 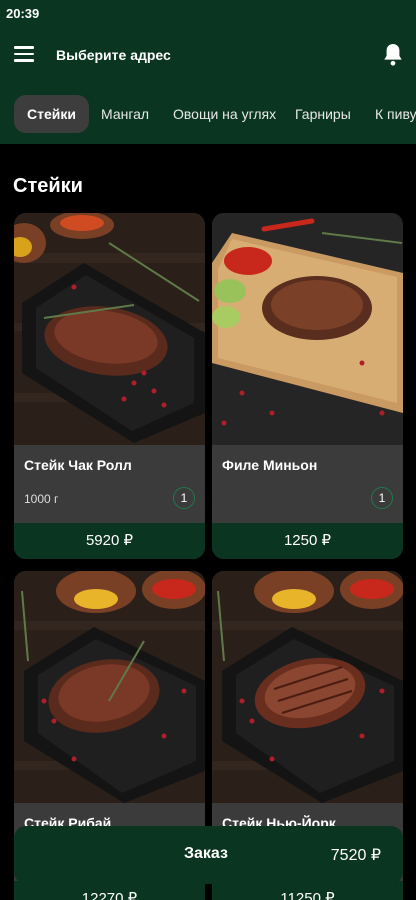 What do you see at coordinates (355, 855) in the screenshot?
I see `order-total: 7520 ₽` at bounding box center [355, 855].